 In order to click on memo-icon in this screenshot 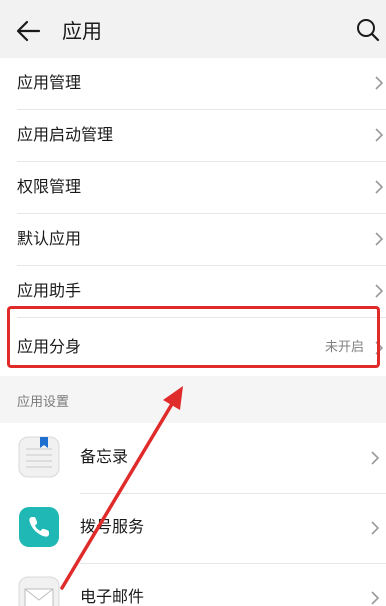, I will do `click(39, 457)`.